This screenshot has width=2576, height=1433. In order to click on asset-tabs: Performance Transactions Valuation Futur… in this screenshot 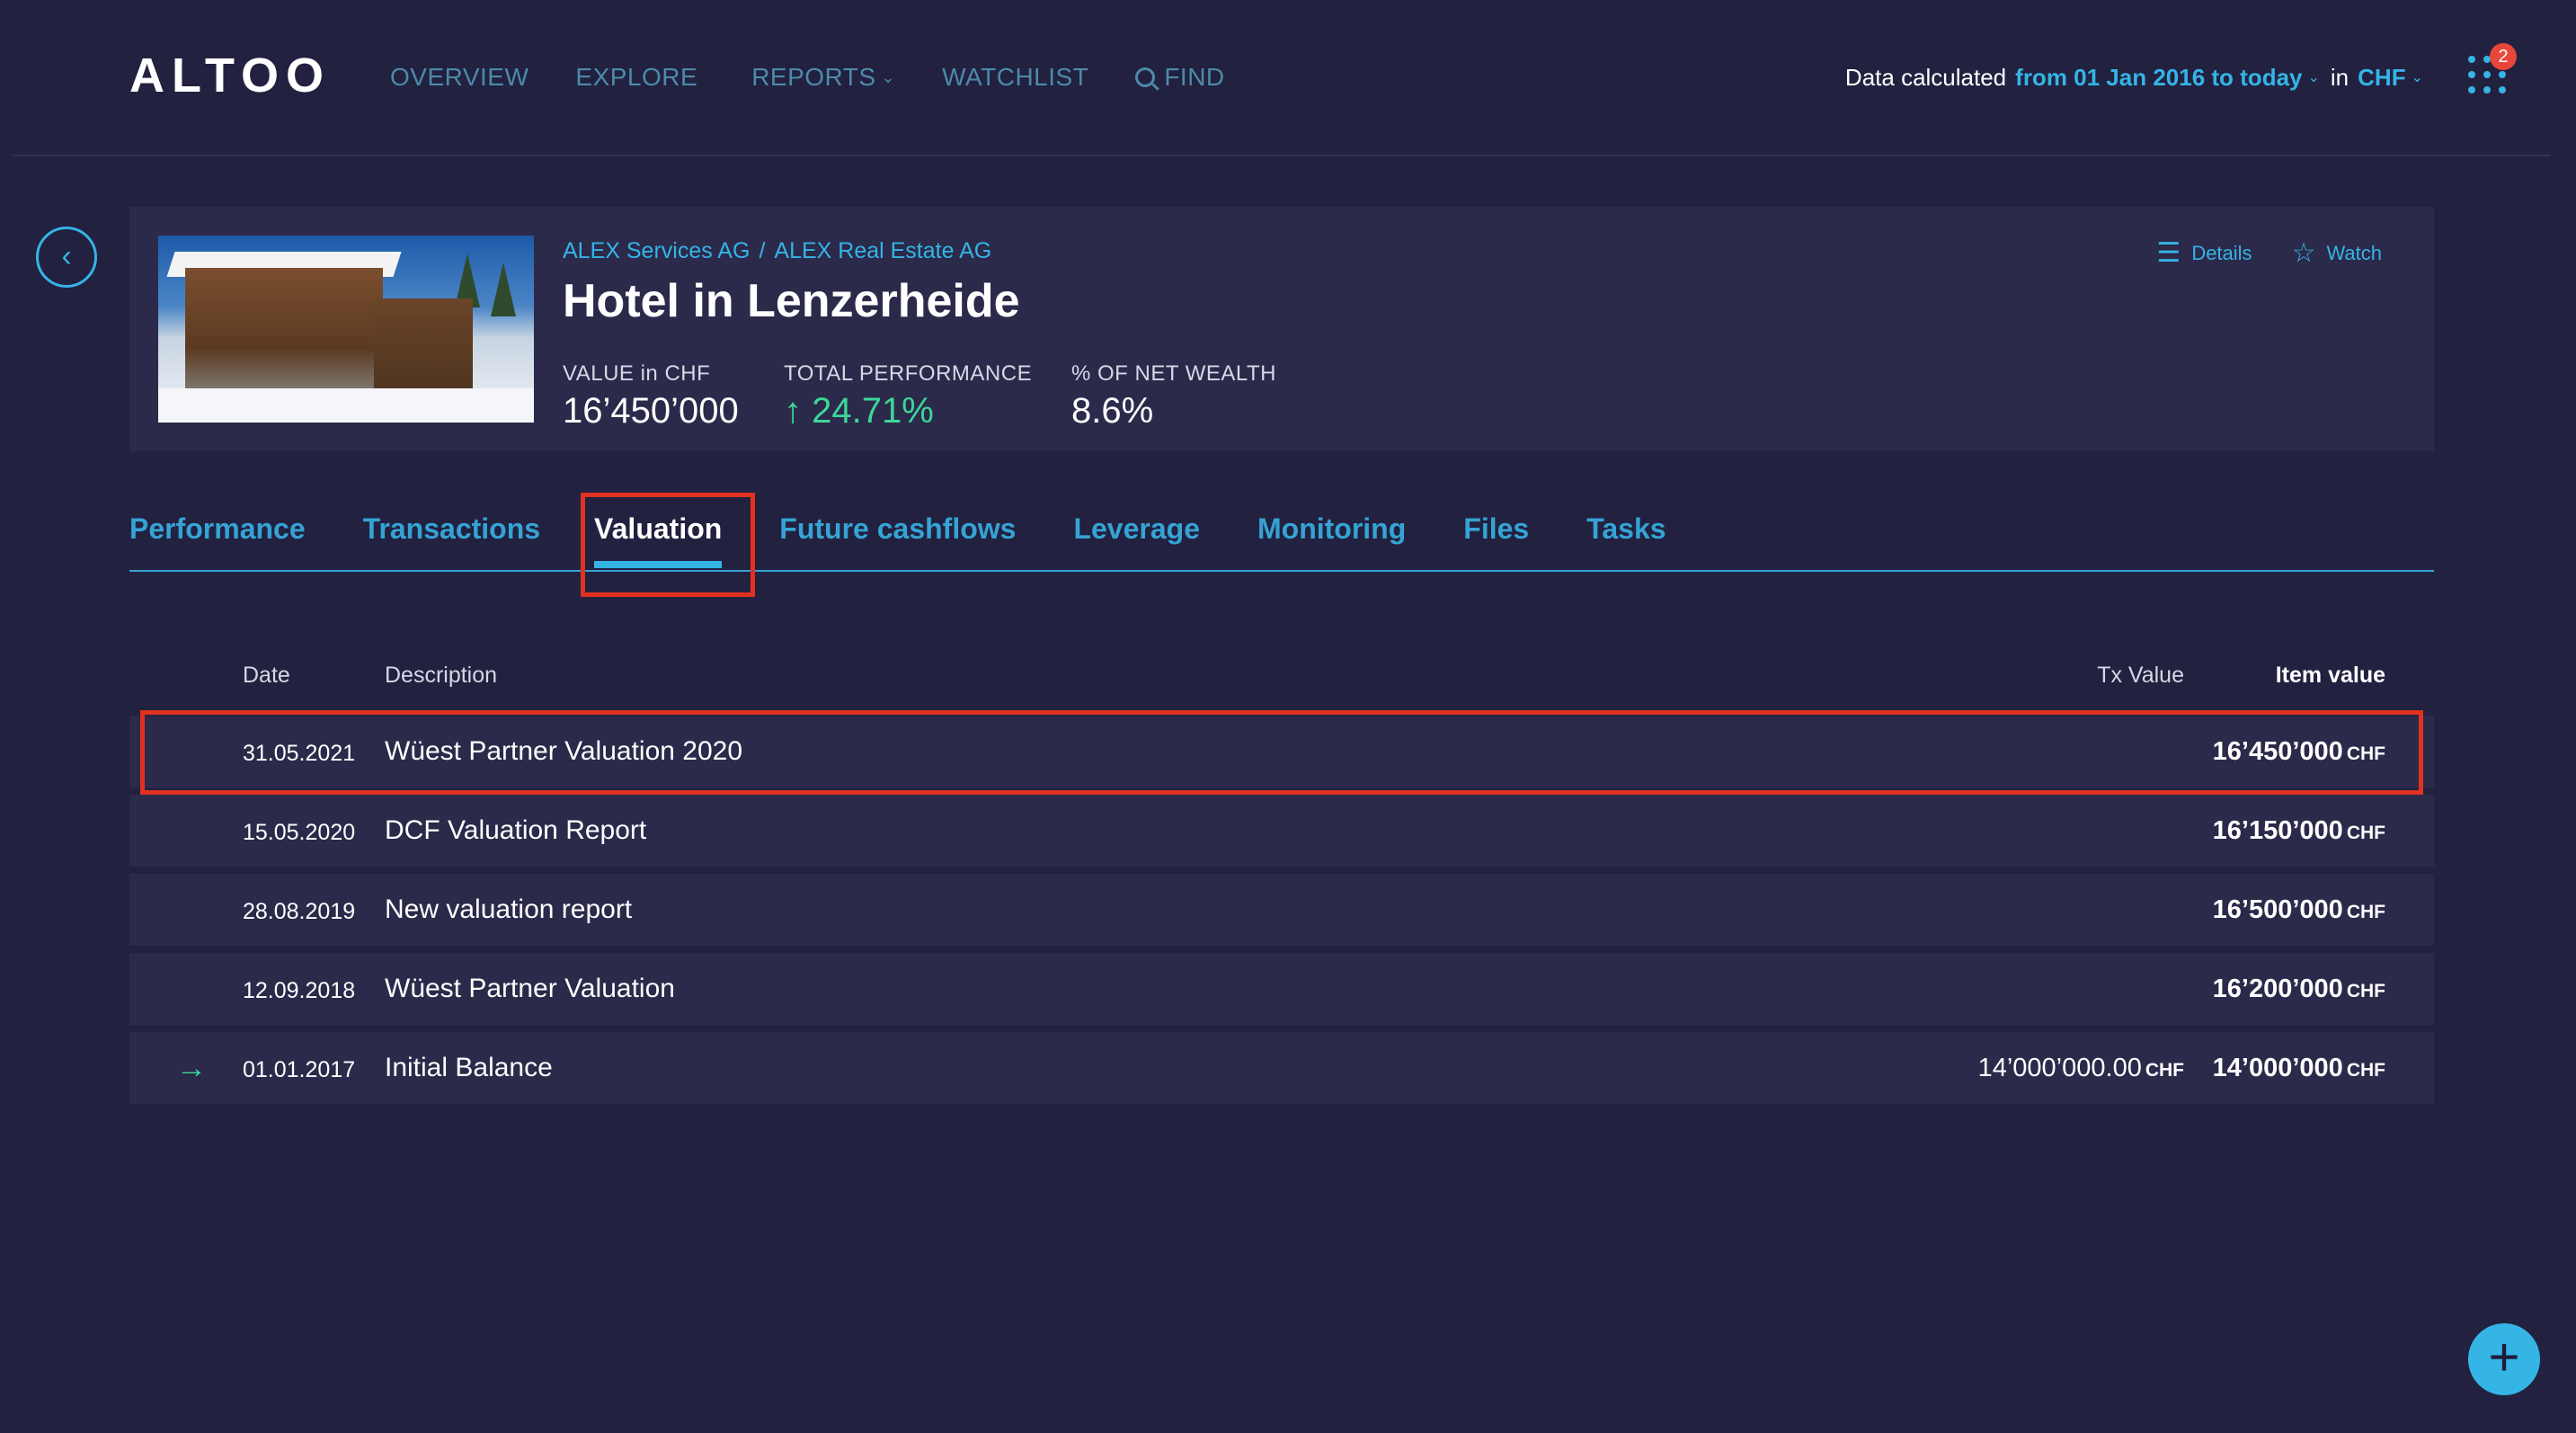, I will do `click(926, 538)`.